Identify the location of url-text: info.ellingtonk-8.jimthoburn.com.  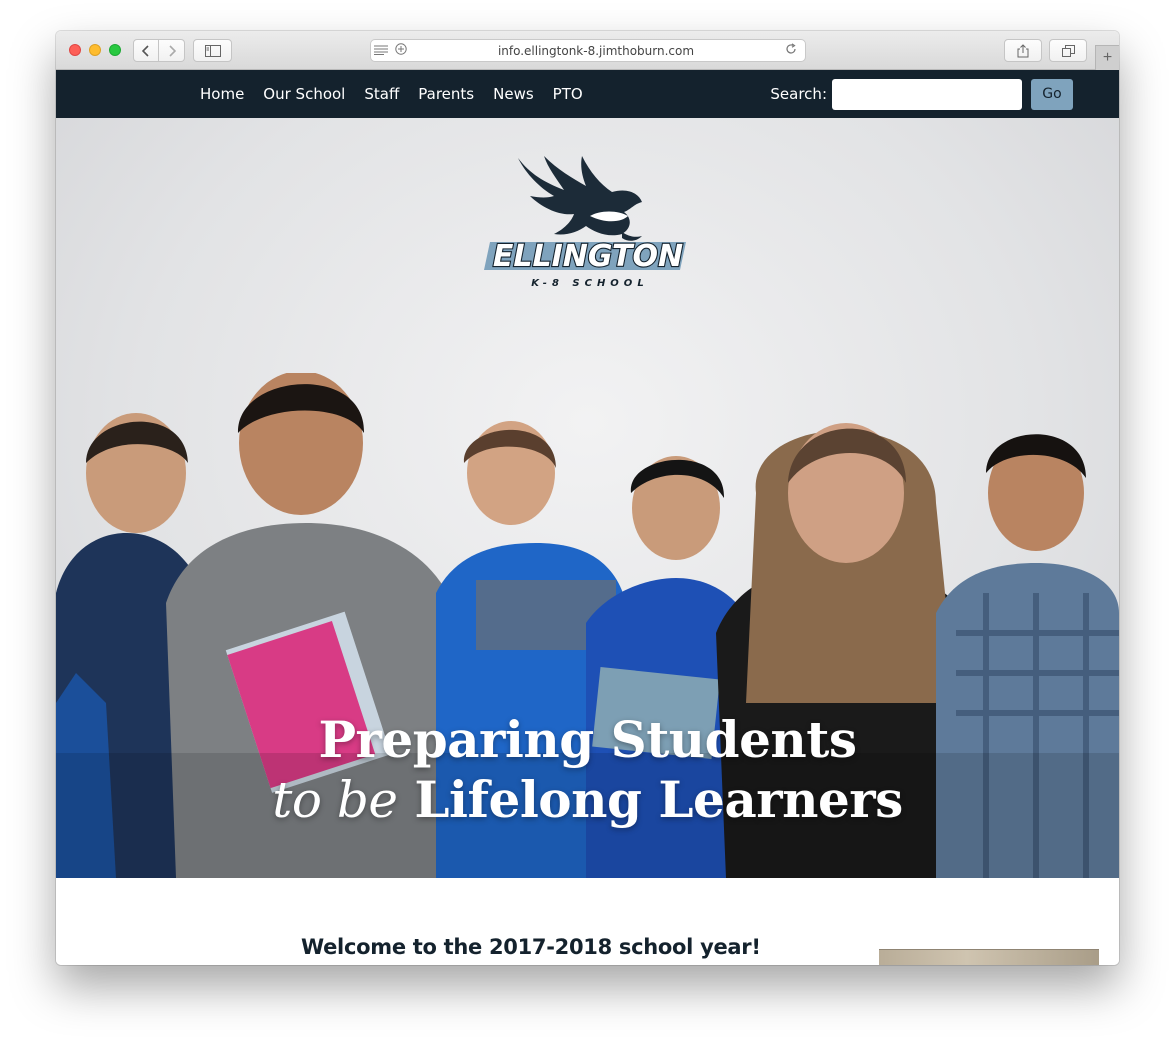
(596, 51).